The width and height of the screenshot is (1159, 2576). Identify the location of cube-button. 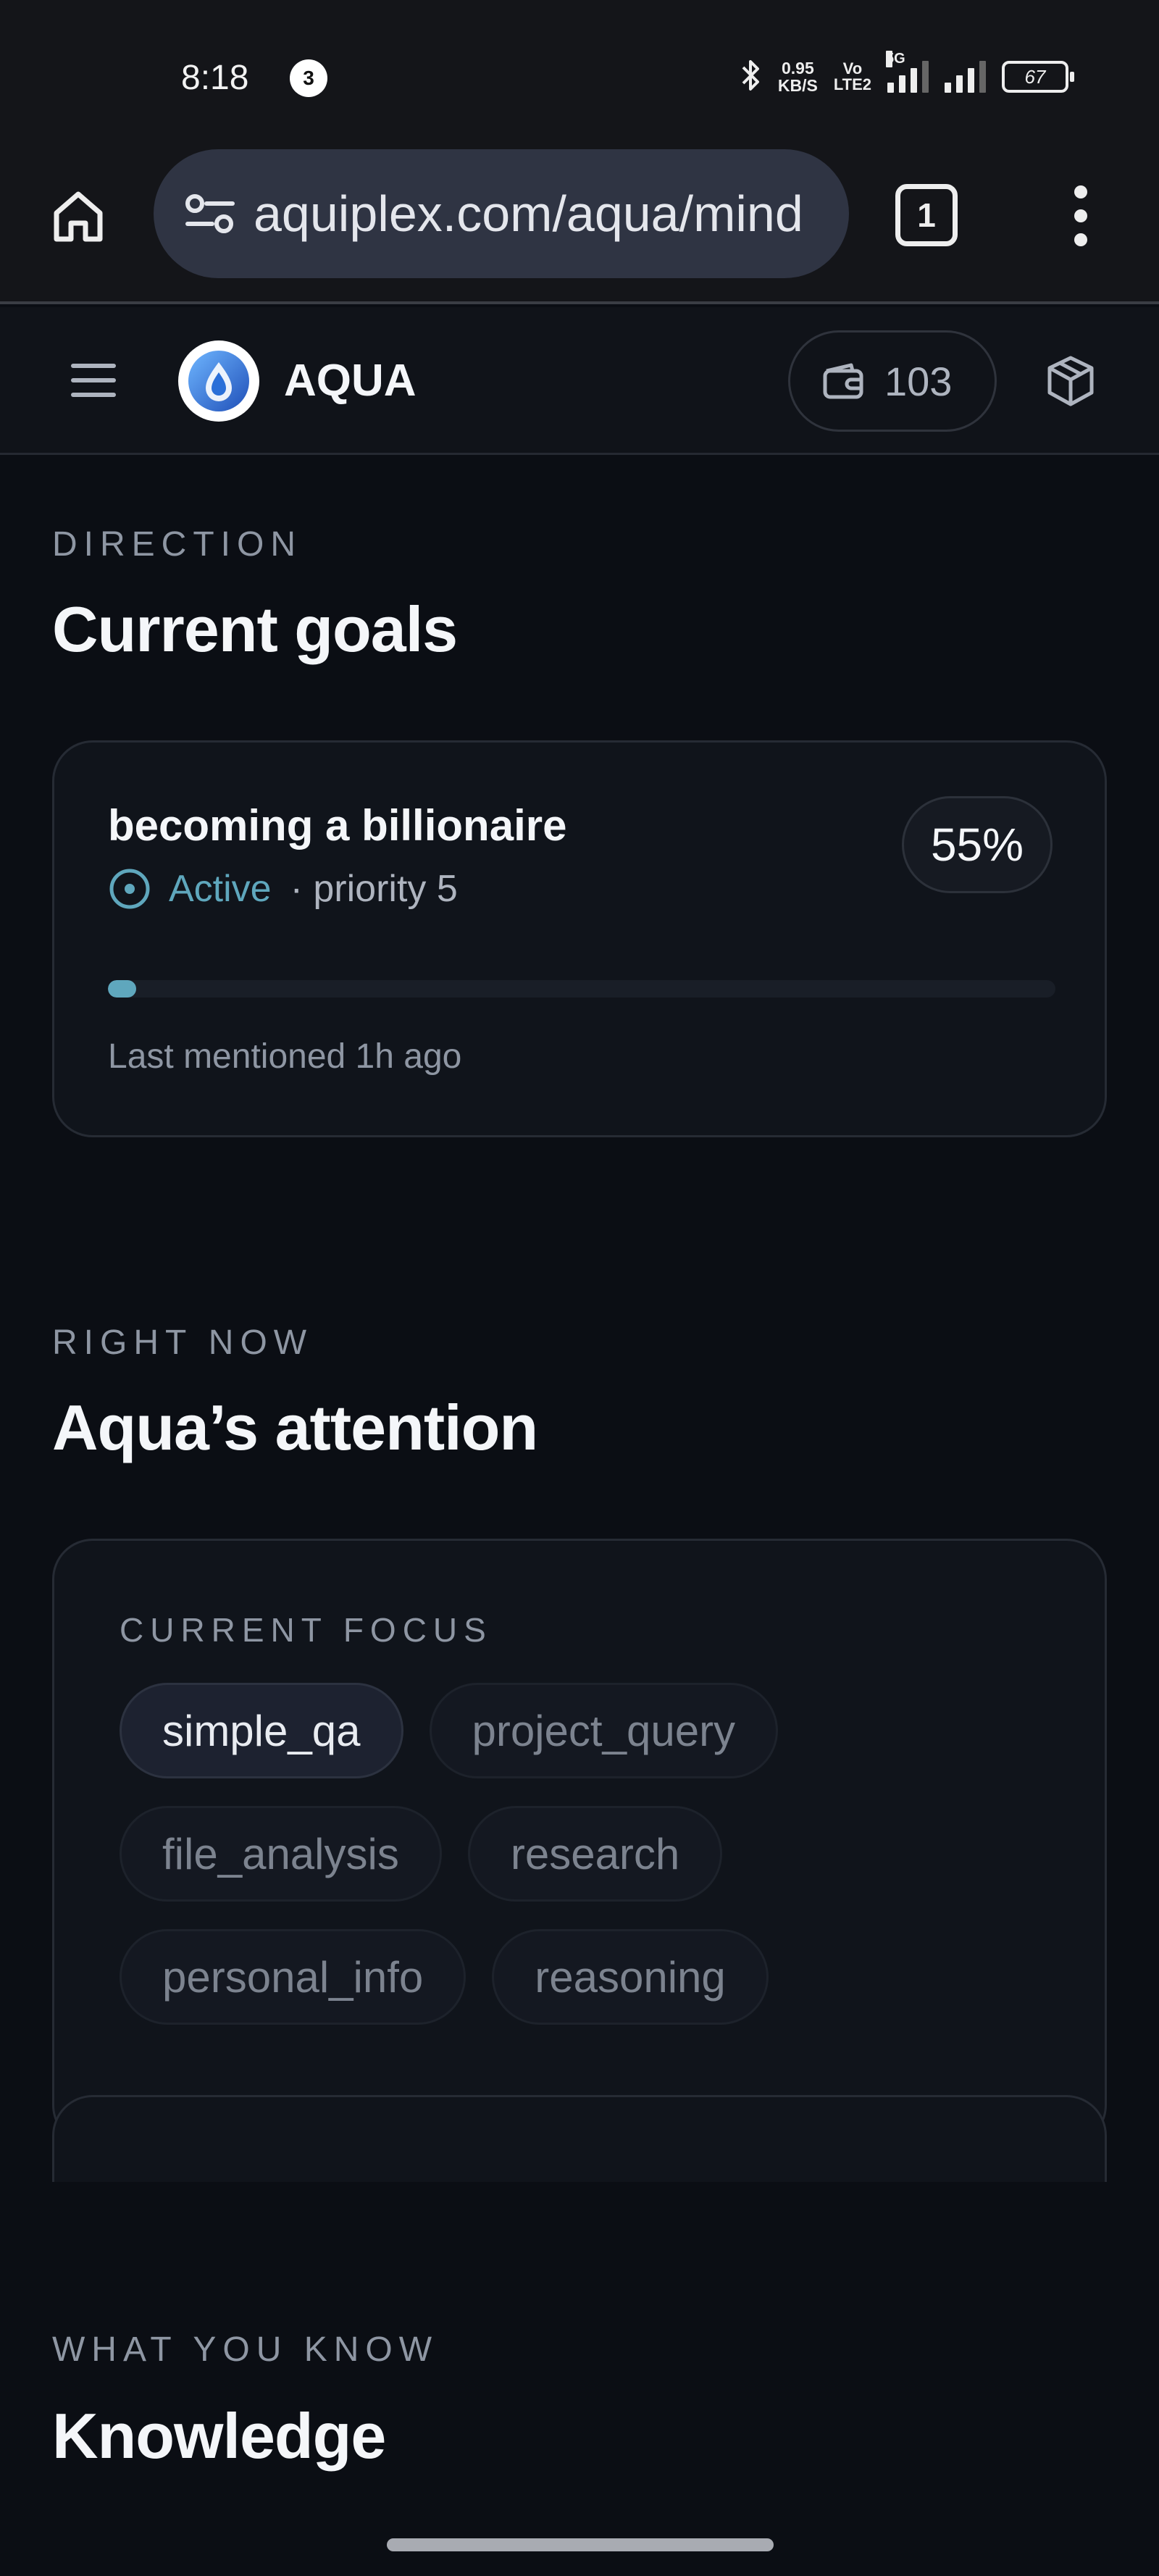
(1071, 381).